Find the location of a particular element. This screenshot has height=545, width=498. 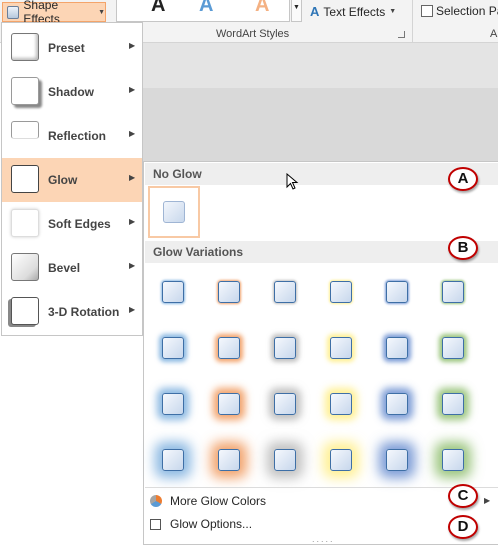

menu-item-label: Glow is located at coordinates (63, 180).